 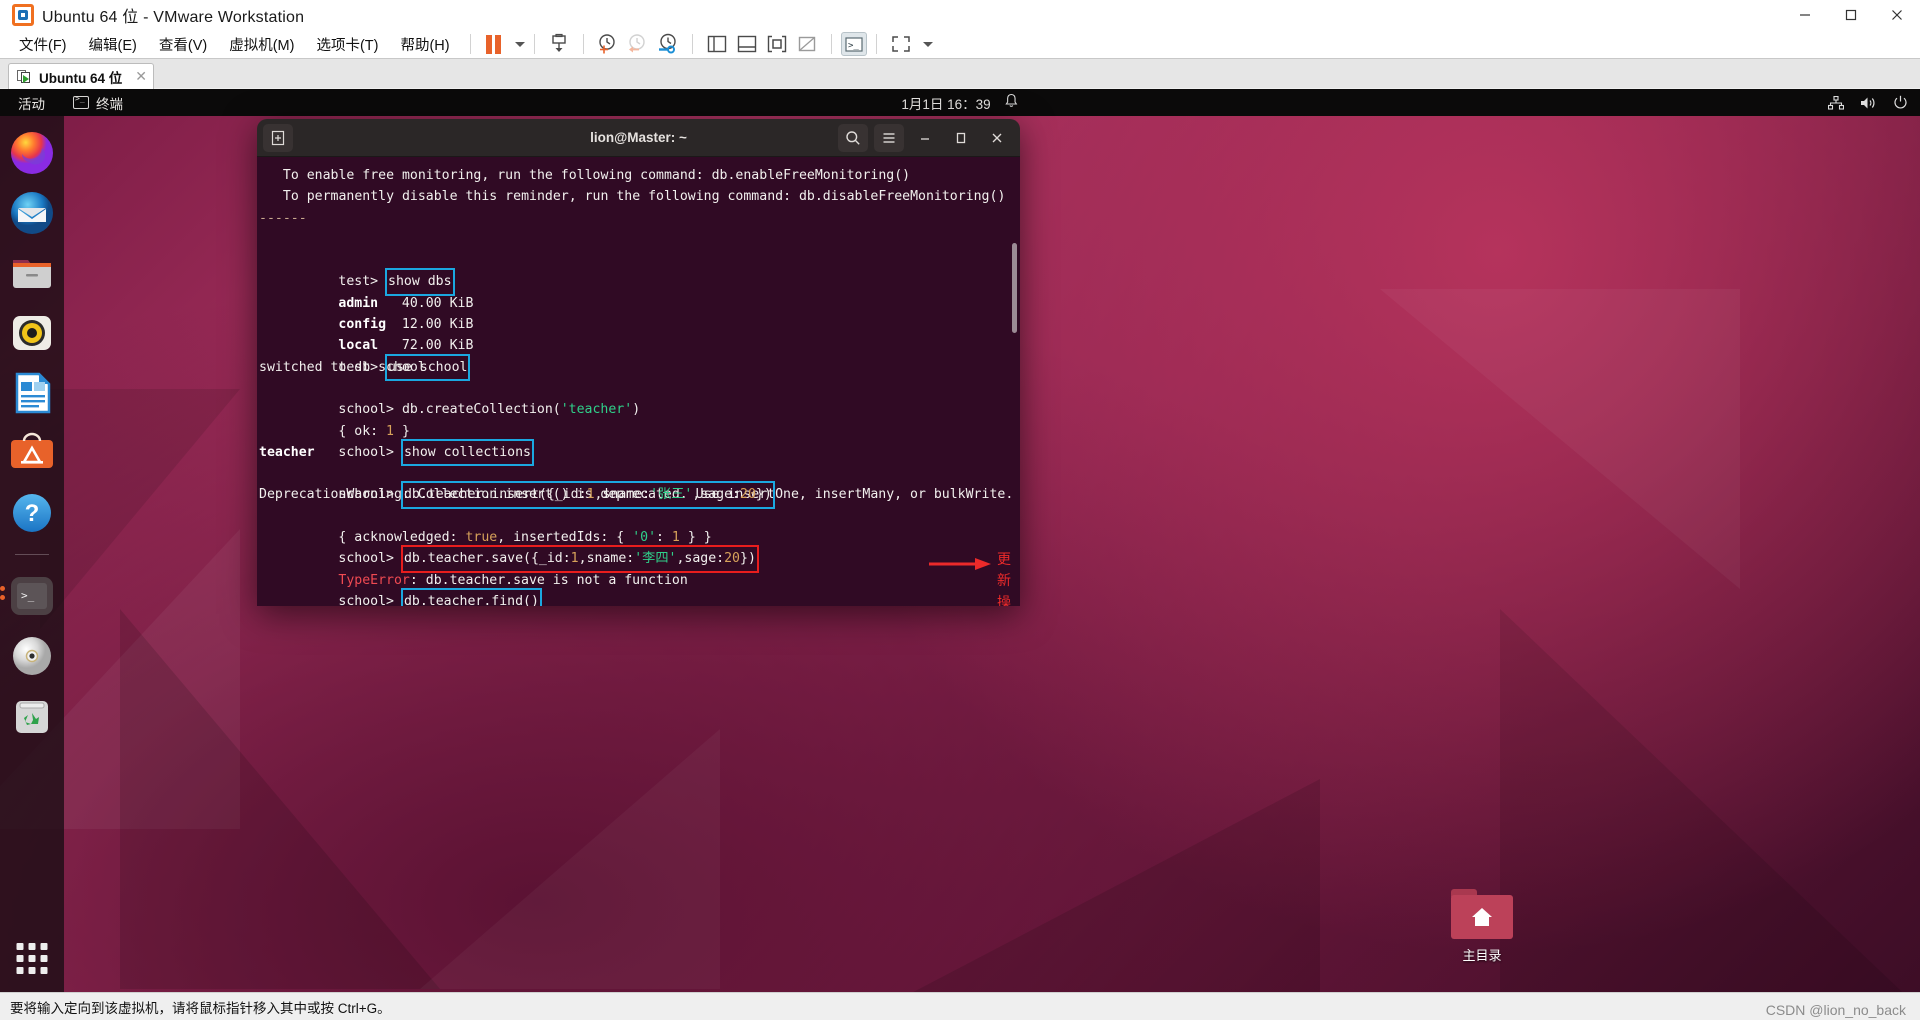 What do you see at coordinates (889, 137) in the screenshot?
I see `hamburger-menu-icon` at bounding box center [889, 137].